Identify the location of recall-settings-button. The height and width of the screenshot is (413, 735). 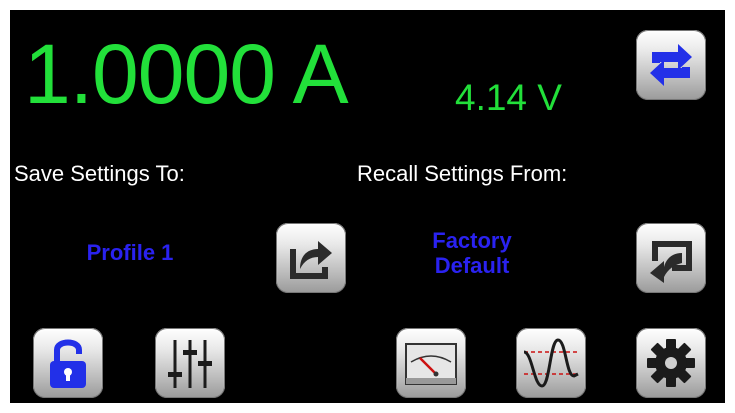
(671, 258).